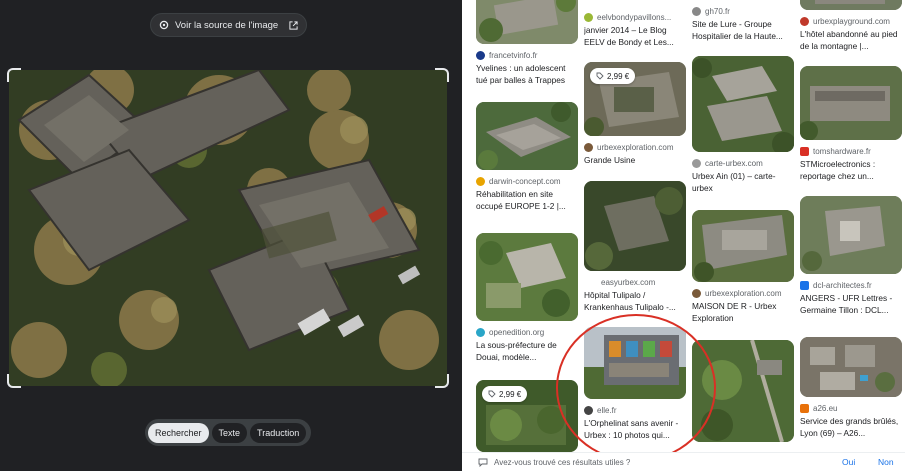 Image resolution: width=905 pixels, height=471 pixels. What do you see at coordinates (717, 11) in the screenshot?
I see `result-source: gh70.fr` at bounding box center [717, 11].